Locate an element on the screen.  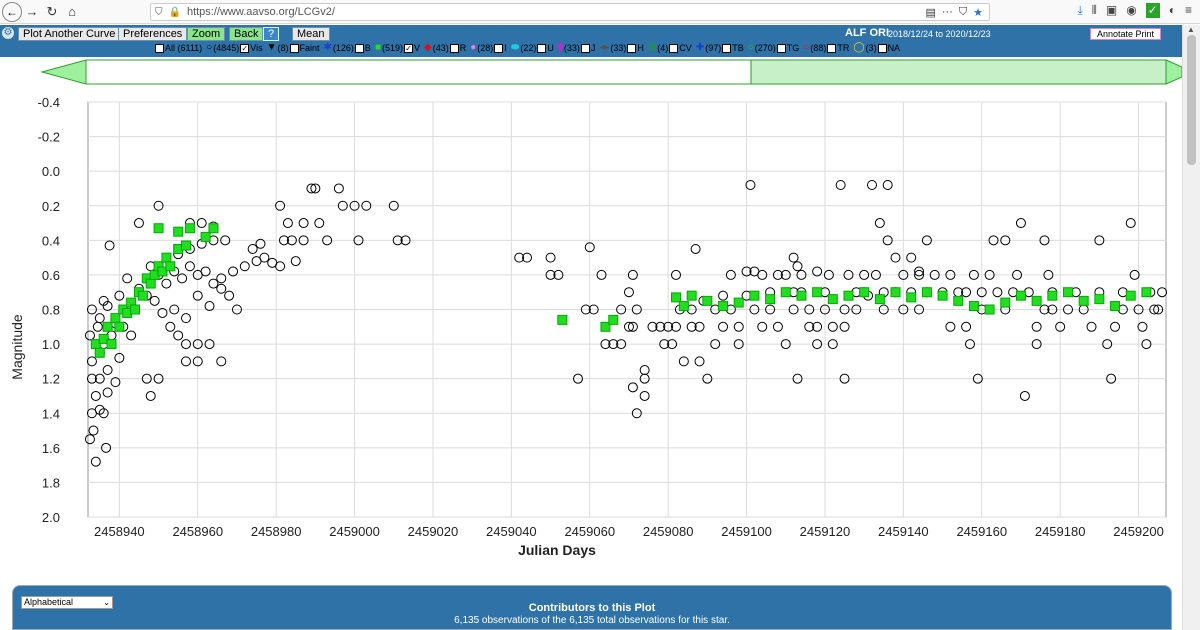
band-symbol-icon: ✚ is located at coordinates (700, 47).